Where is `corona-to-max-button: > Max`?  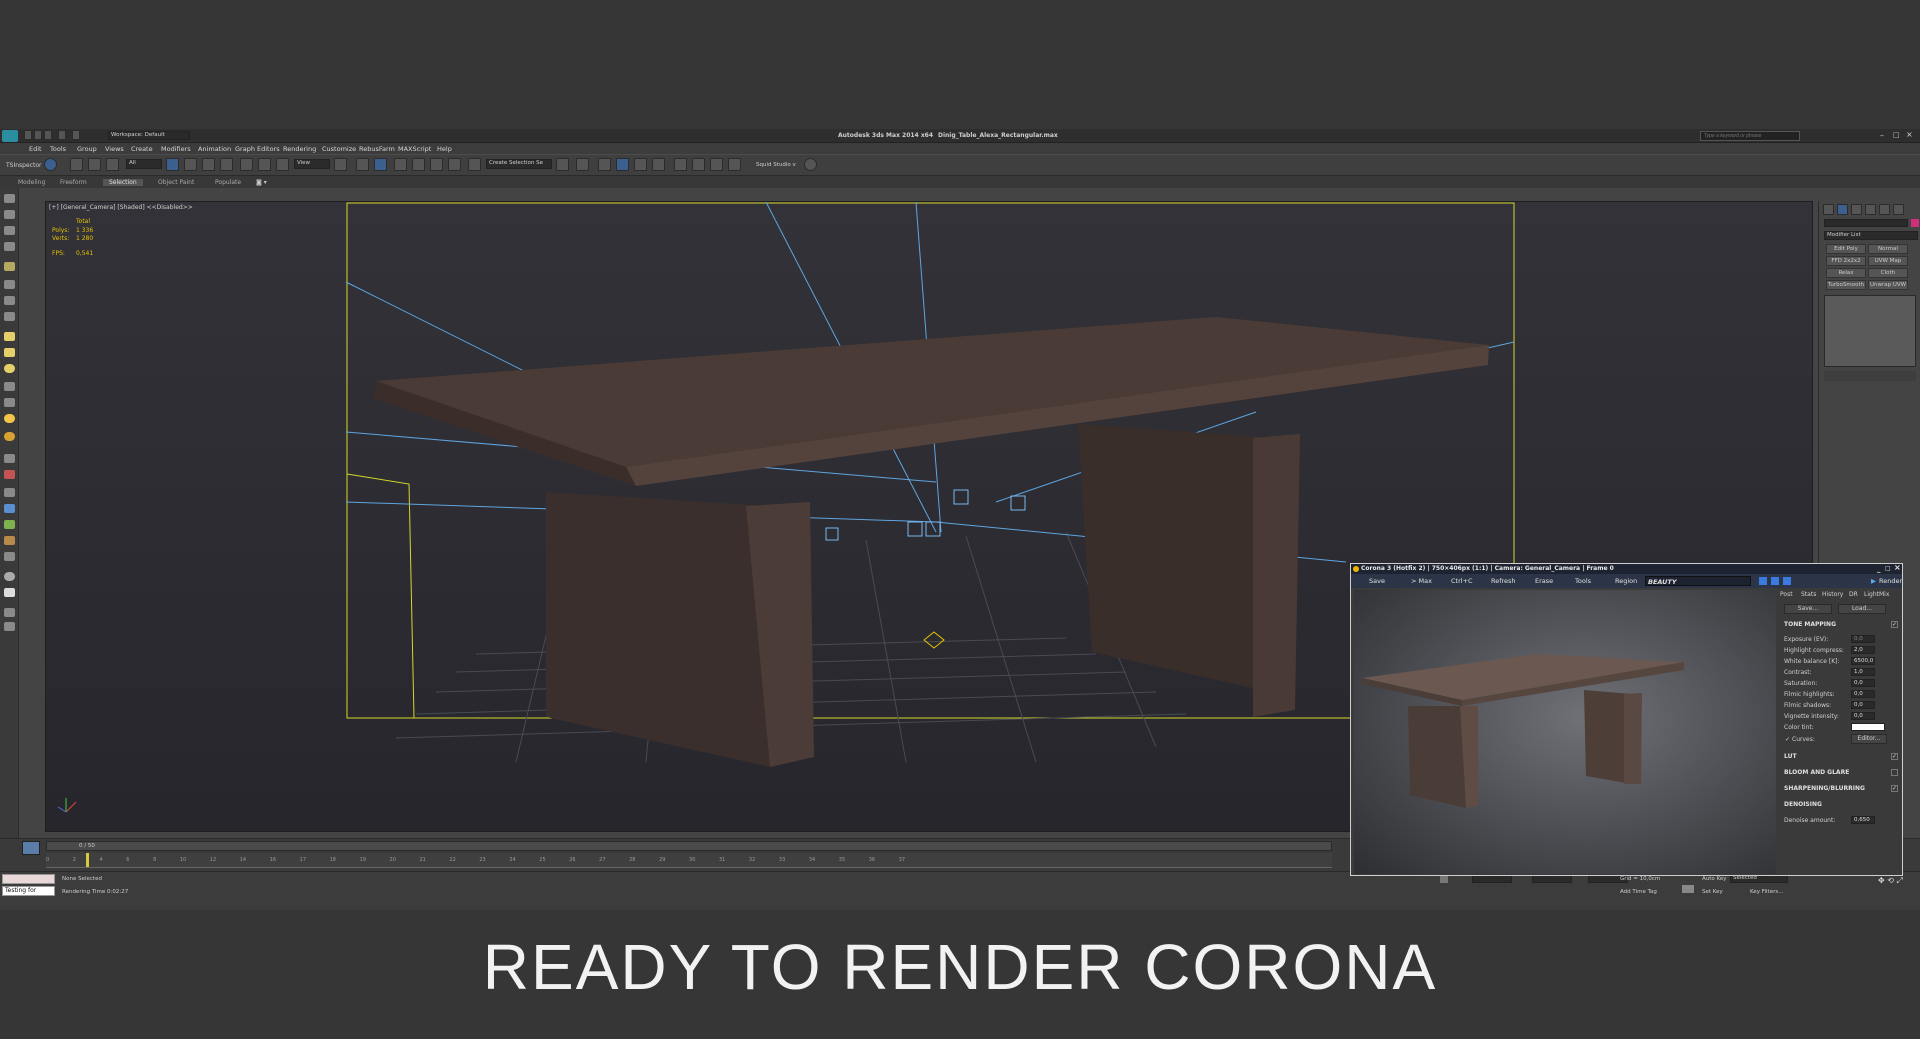 corona-to-max-button: > Max is located at coordinates (1421, 581).